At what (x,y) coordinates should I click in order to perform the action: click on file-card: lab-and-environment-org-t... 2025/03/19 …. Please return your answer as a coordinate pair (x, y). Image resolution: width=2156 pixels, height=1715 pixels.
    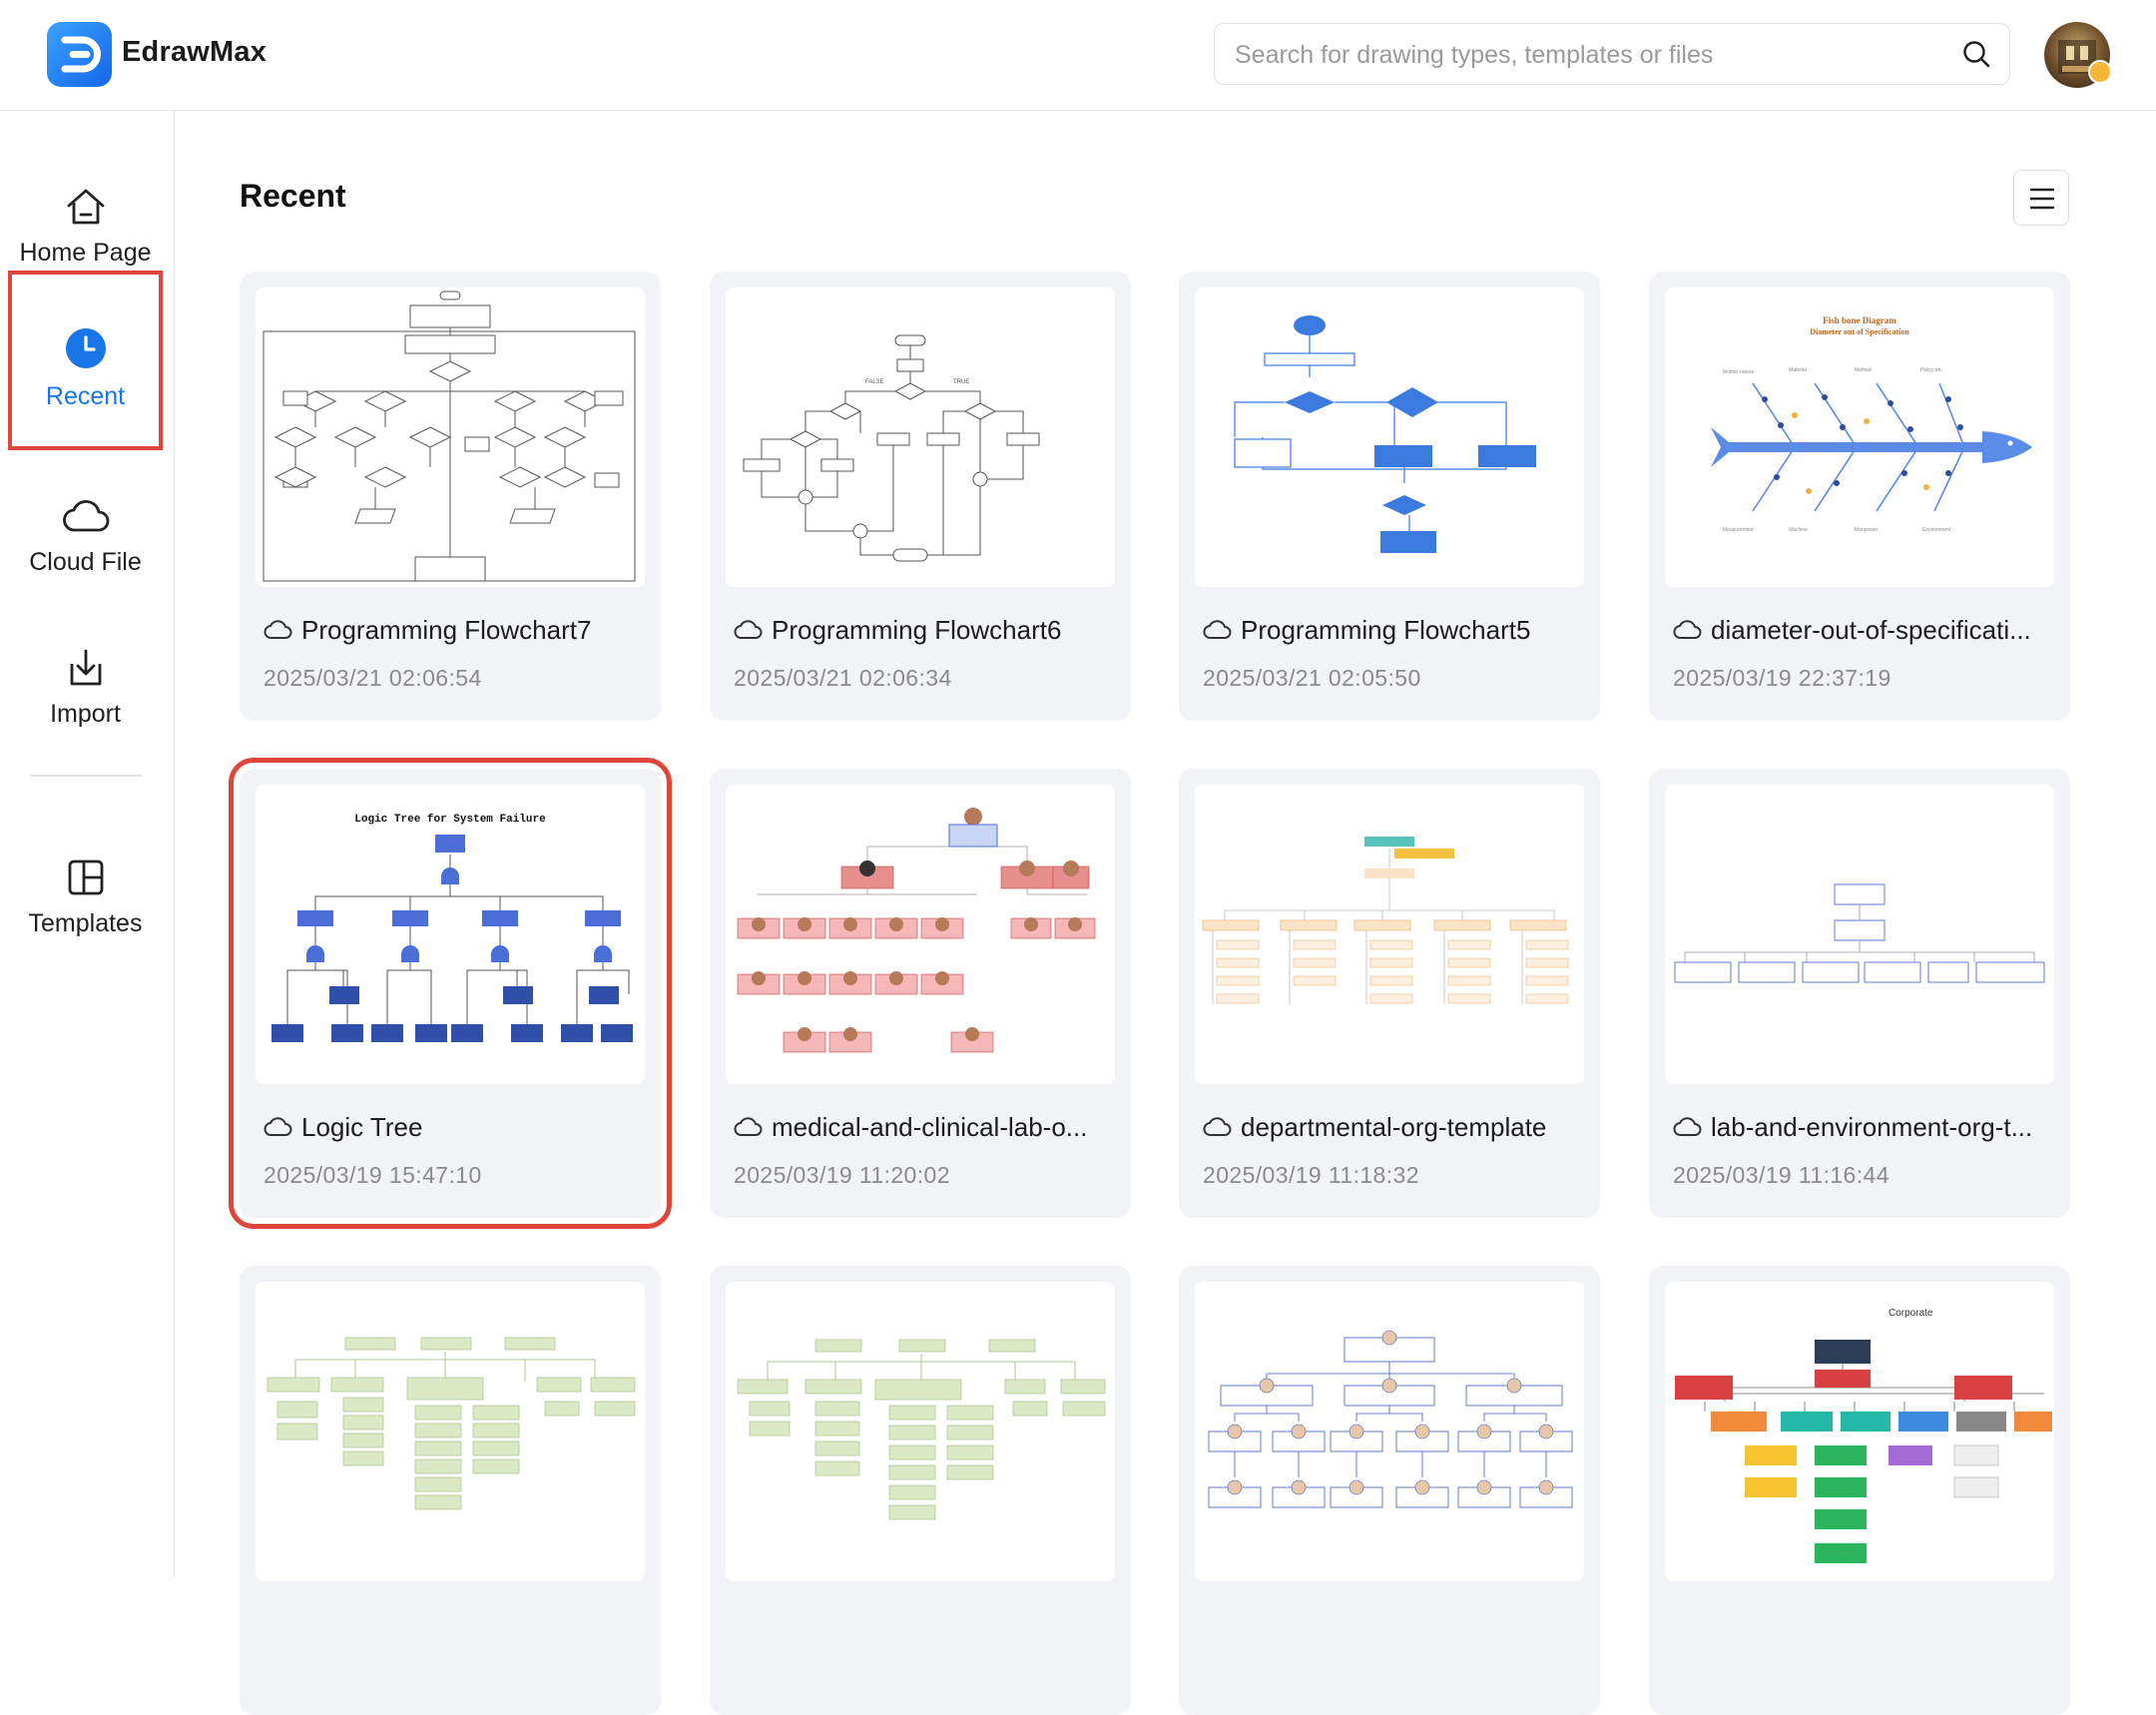
    Looking at the image, I should click on (1859, 993).